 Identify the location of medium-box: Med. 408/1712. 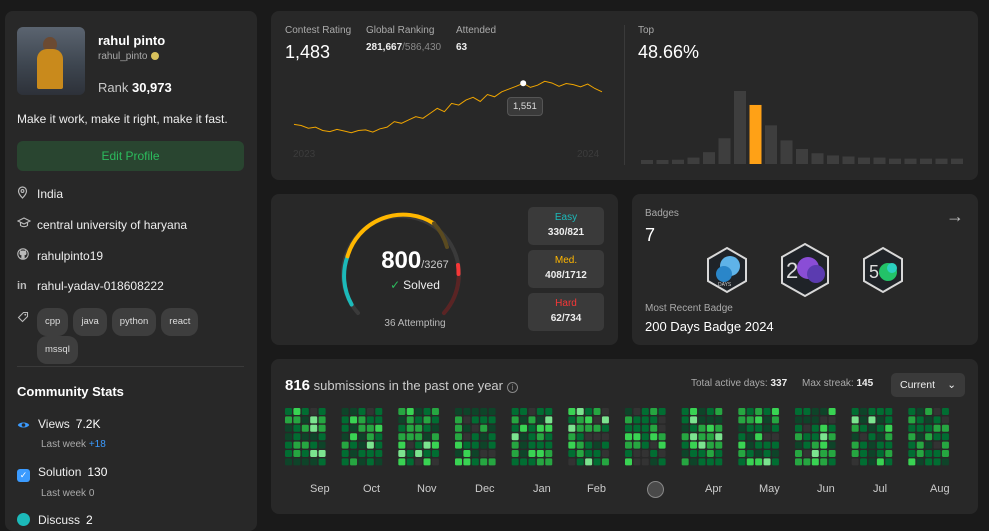
(566, 269).